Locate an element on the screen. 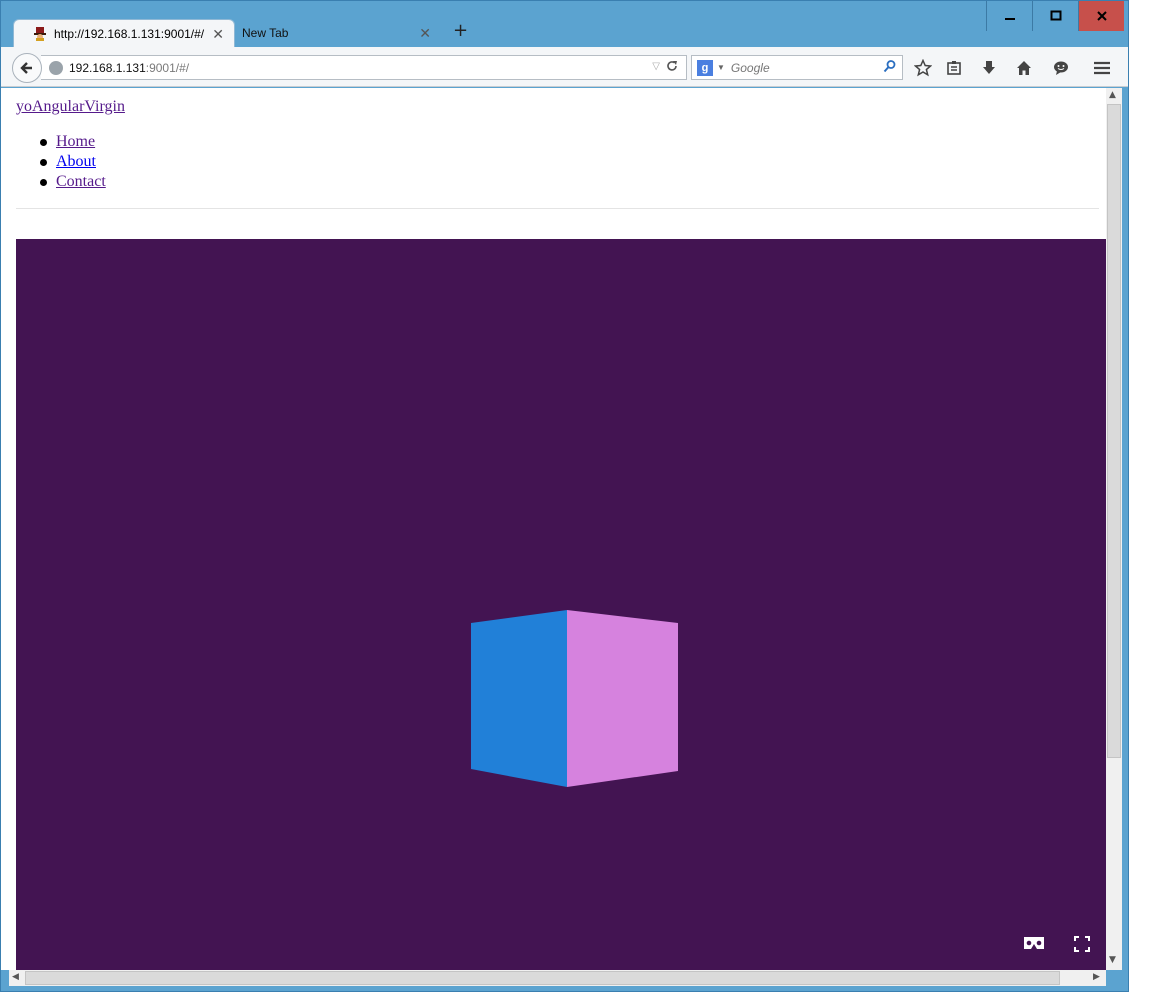 This screenshot has width=1152, height=992. vr-cardboard-icon is located at coordinates (1034, 945).